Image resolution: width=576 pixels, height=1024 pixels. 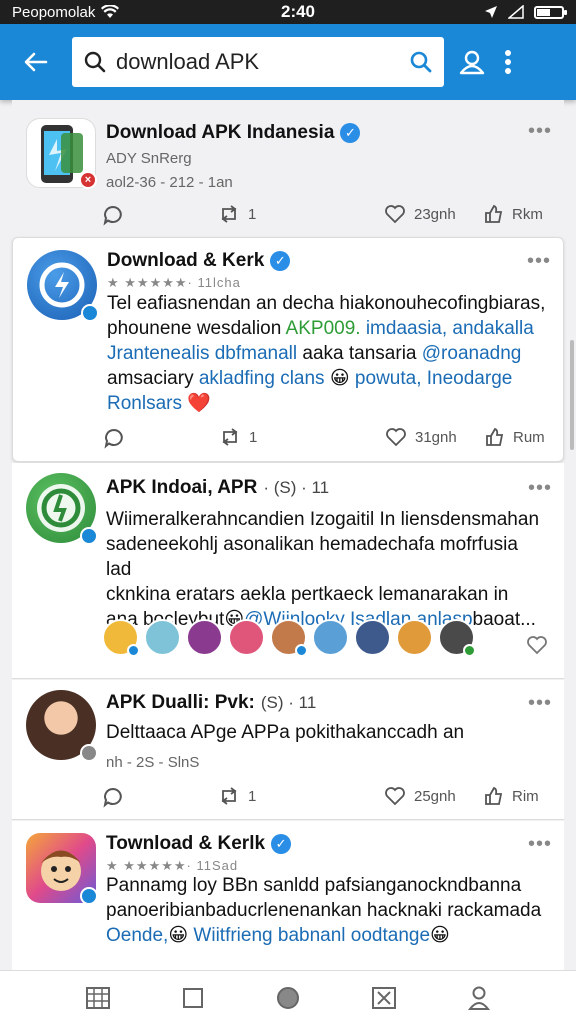 What do you see at coordinates (327, 798) in the screenshot?
I see `post-actions: 1 25gnh Rim` at bounding box center [327, 798].